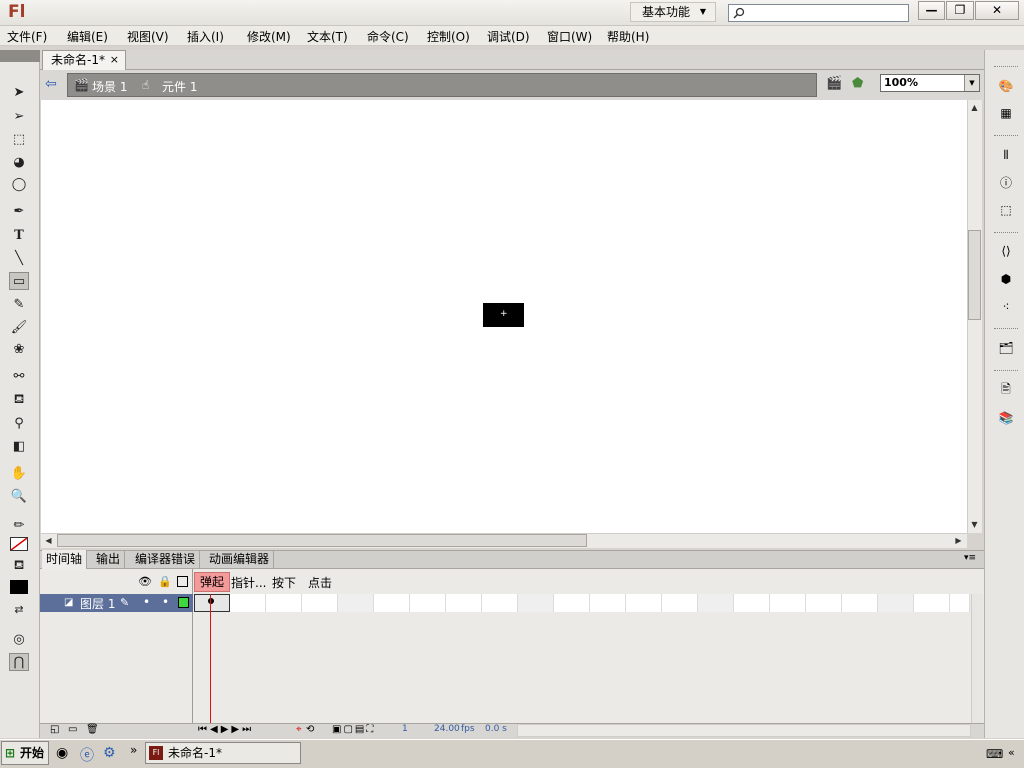 This screenshot has height=768, width=1024. What do you see at coordinates (116, 603) in the screenshot?
I see `layer-row: ◪ 图层 1 ✎ • •` at bounding box center [116, 603].